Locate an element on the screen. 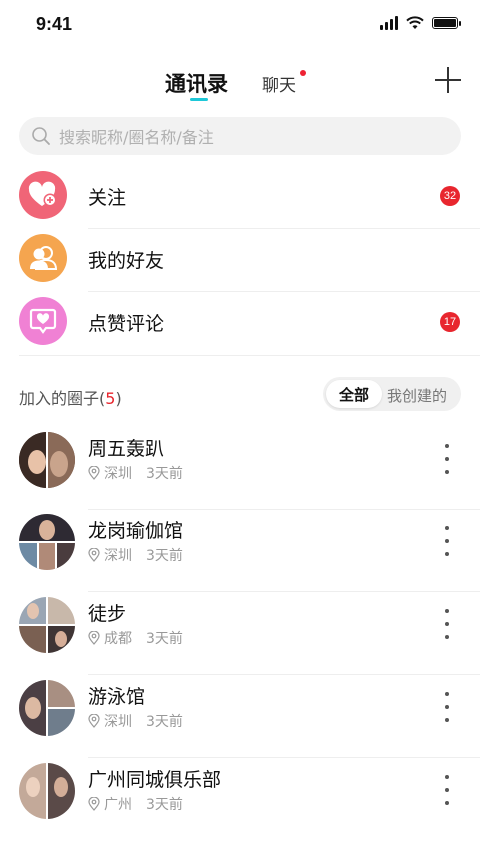  circle-filter: 全部 我创建的 is located at coordinates (392, 394).